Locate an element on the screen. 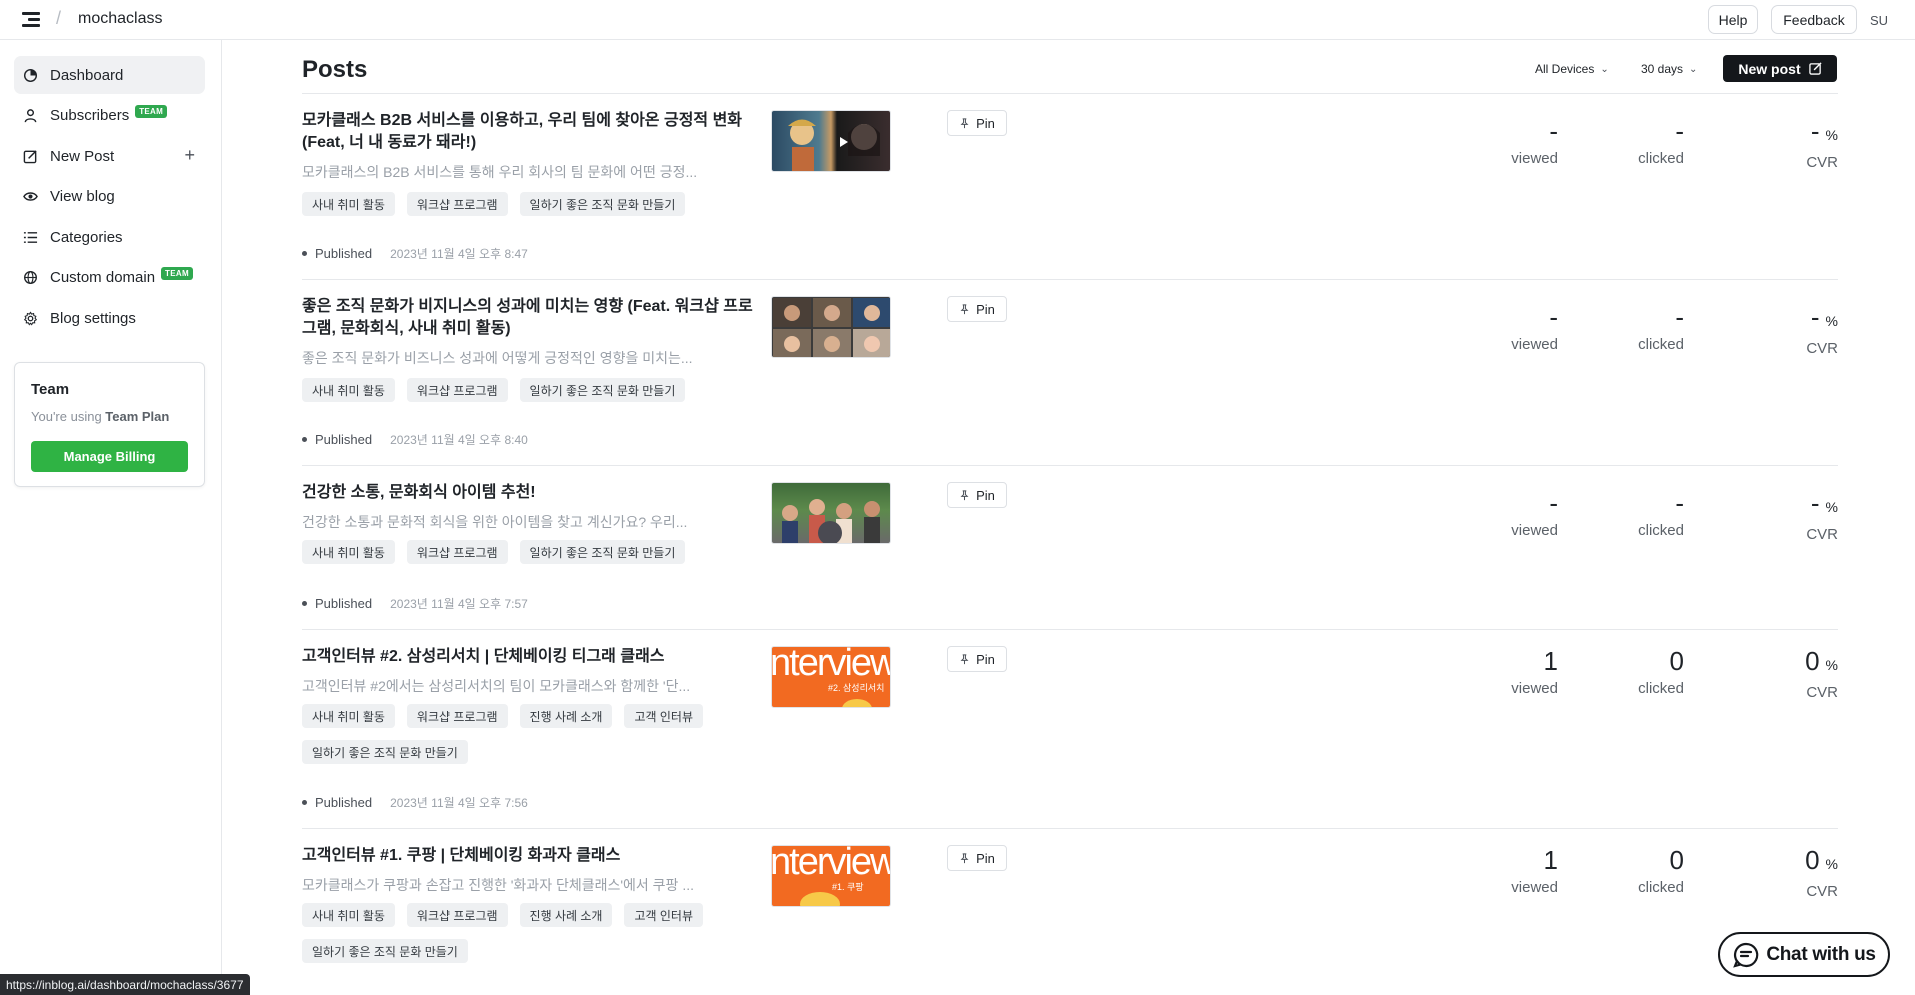  sidebar-item-subscribers: Subscribers TEAM is located at coordinates (109, 115).